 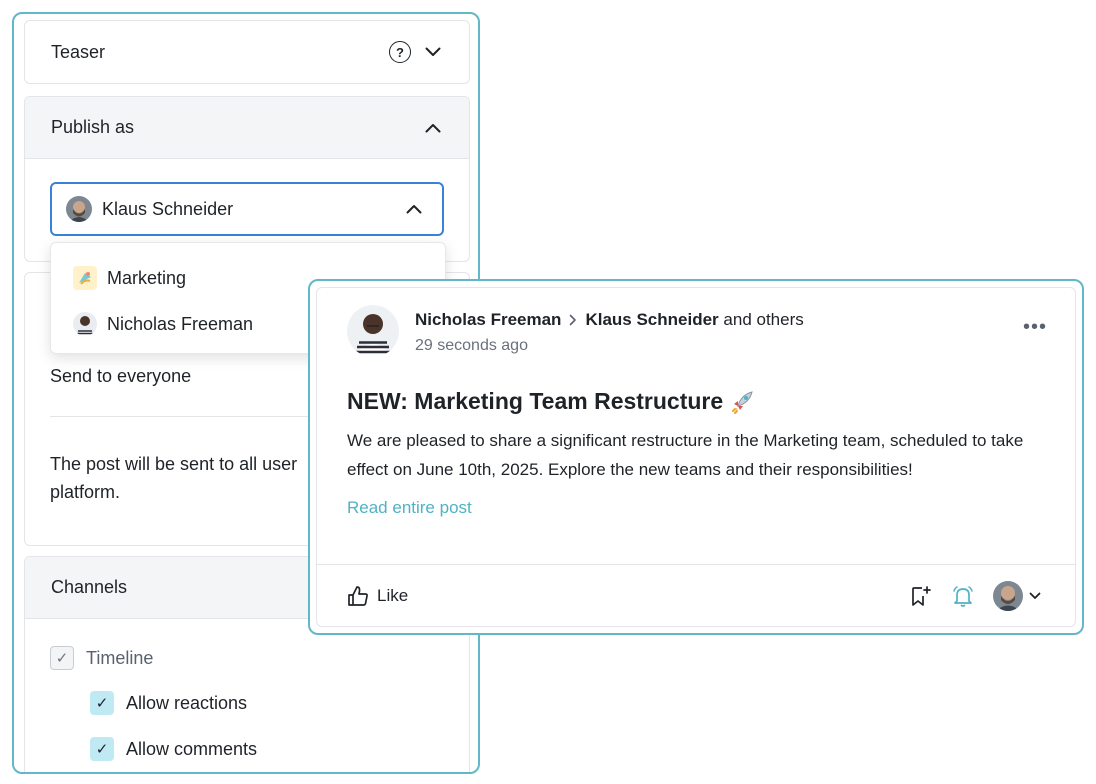 I want to click on post-title: NEW: Marketing Team Restructure, so click(x=551, y=401).